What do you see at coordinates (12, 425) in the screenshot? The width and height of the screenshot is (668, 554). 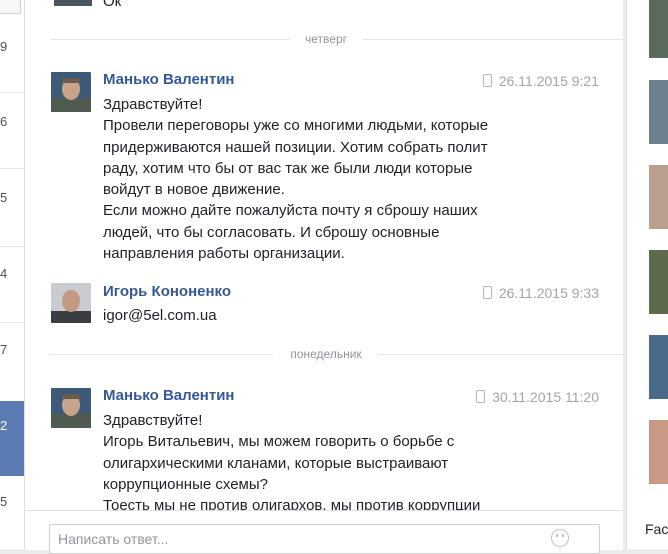 I see `conversation-item-number: 2` at bounding box center [12, 425].